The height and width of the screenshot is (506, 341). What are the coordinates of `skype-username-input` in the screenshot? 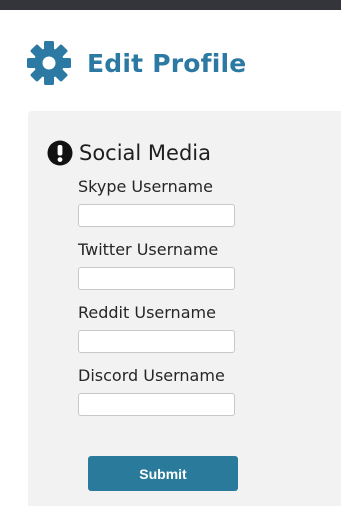 It's located at (156, 215).